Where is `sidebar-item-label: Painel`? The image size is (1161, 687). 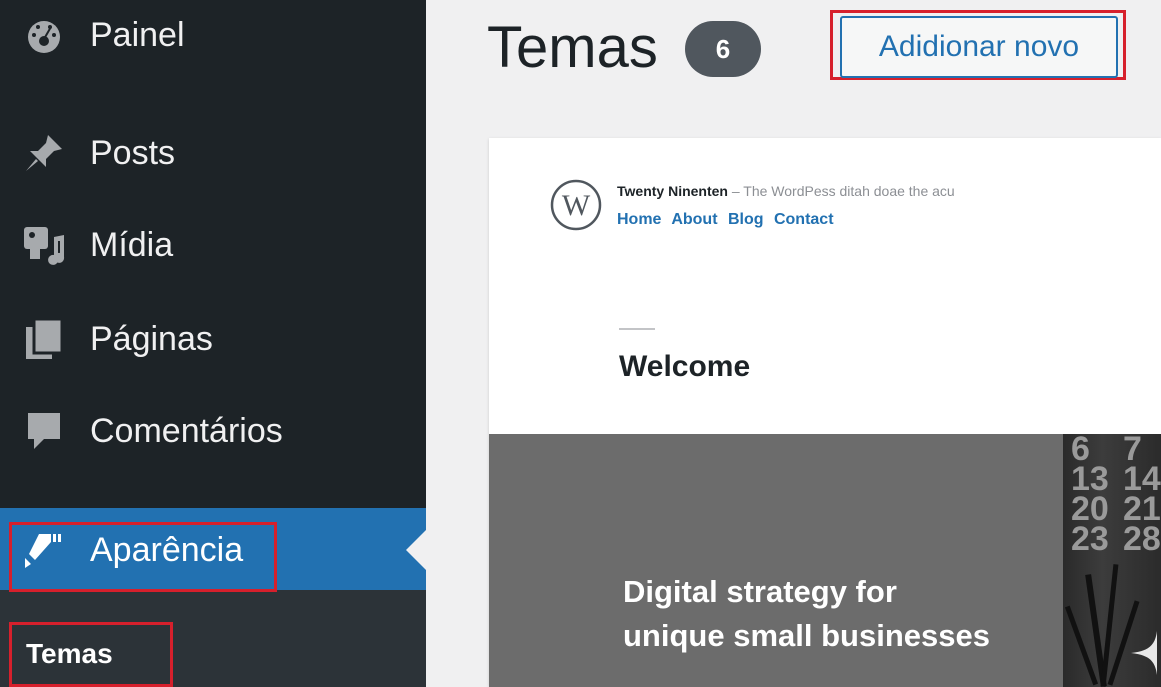 sidebar-item-label: Painel is located at coordinates (137, 34).